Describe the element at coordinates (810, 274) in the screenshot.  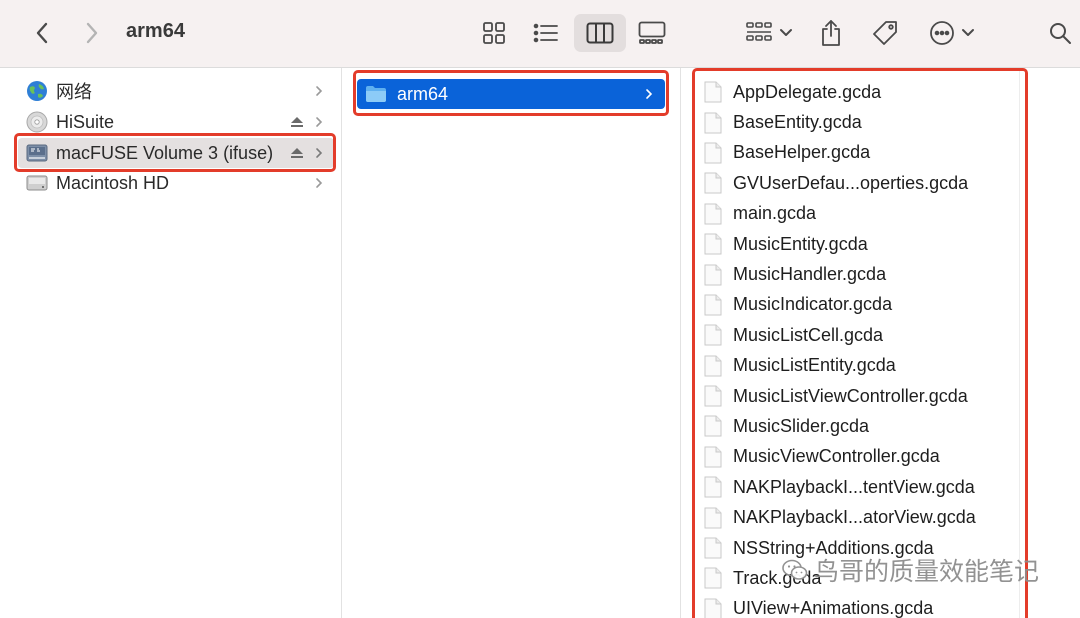
I see `file-name: MusicHandler.gcda` at that location.